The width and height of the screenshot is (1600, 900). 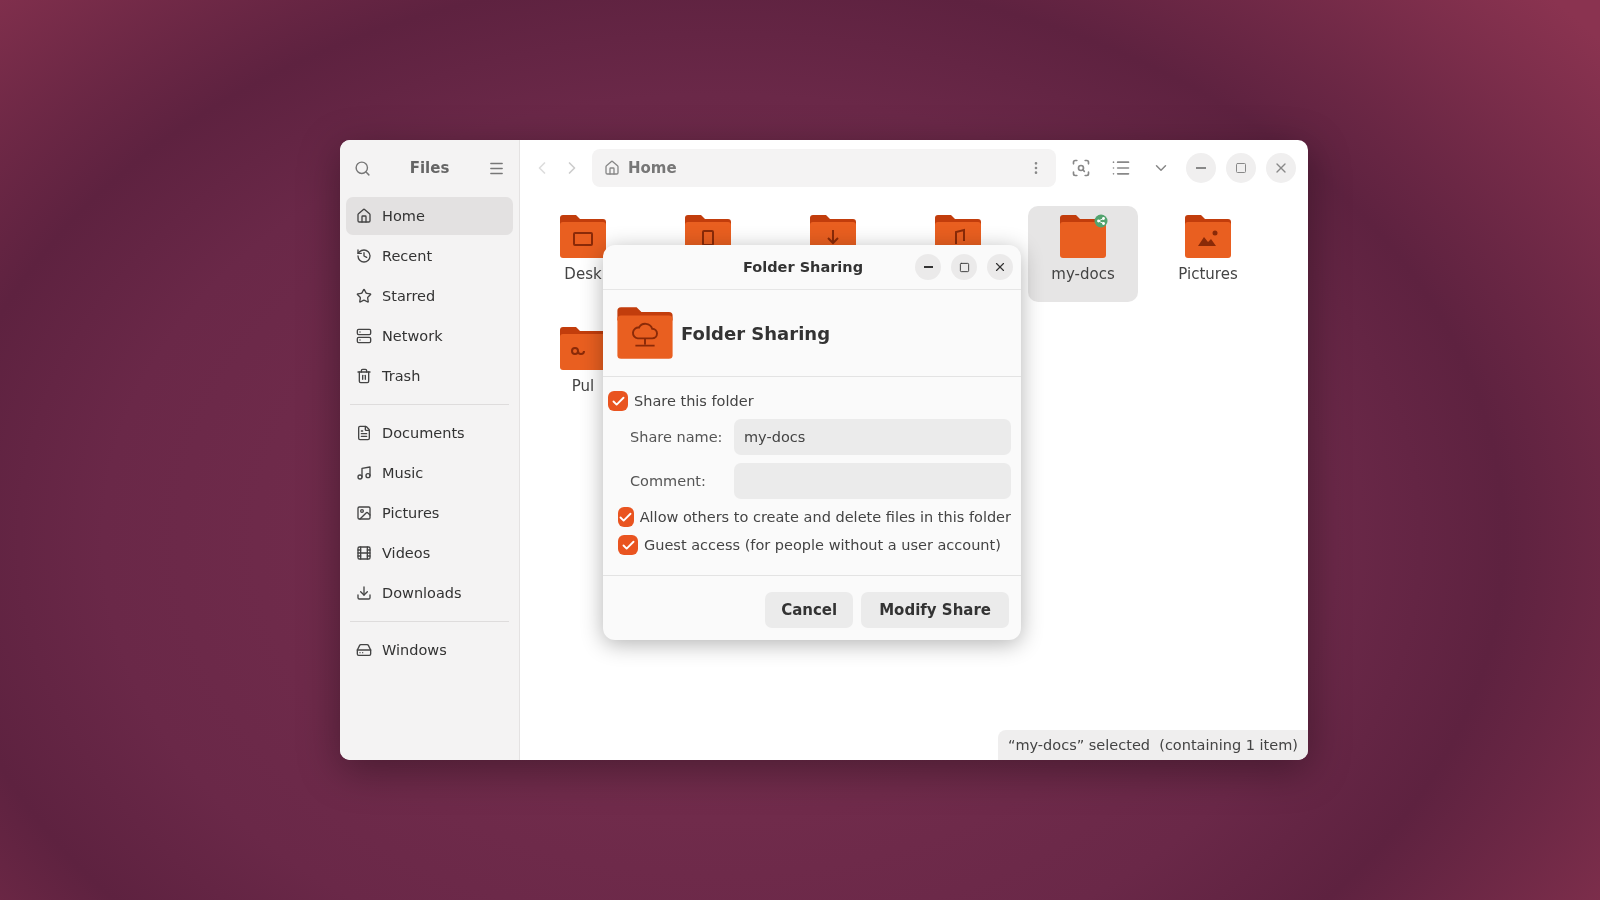 What do you see at coordinates (1208, 274) in the screenshot?
I see `folder-label: Pictures` at bounding box center [1208, 274].